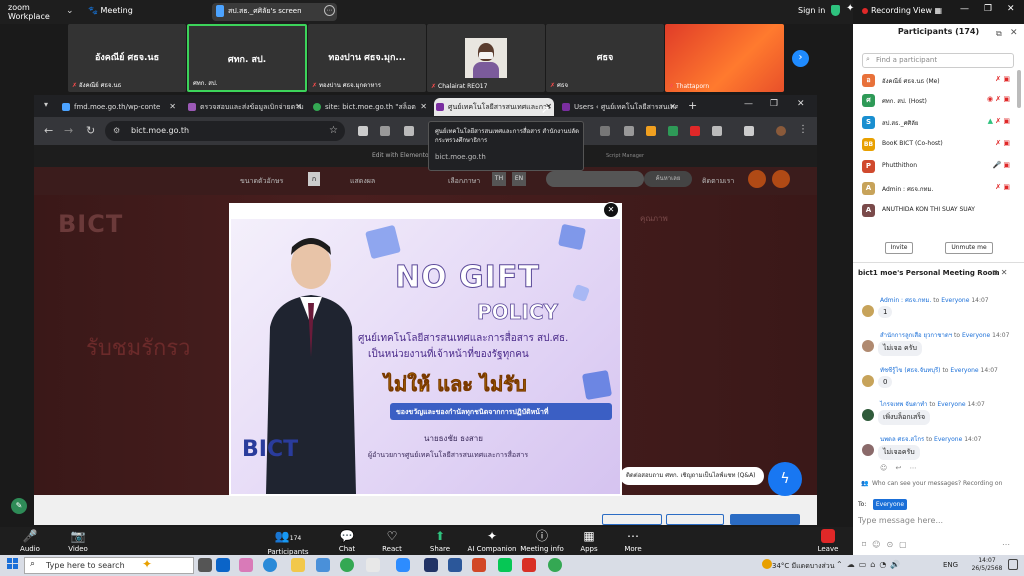  What do you see at coordinates (629, 131) in the screenshot?
I see `extension-function-icon` at bounding box center [629, 131].